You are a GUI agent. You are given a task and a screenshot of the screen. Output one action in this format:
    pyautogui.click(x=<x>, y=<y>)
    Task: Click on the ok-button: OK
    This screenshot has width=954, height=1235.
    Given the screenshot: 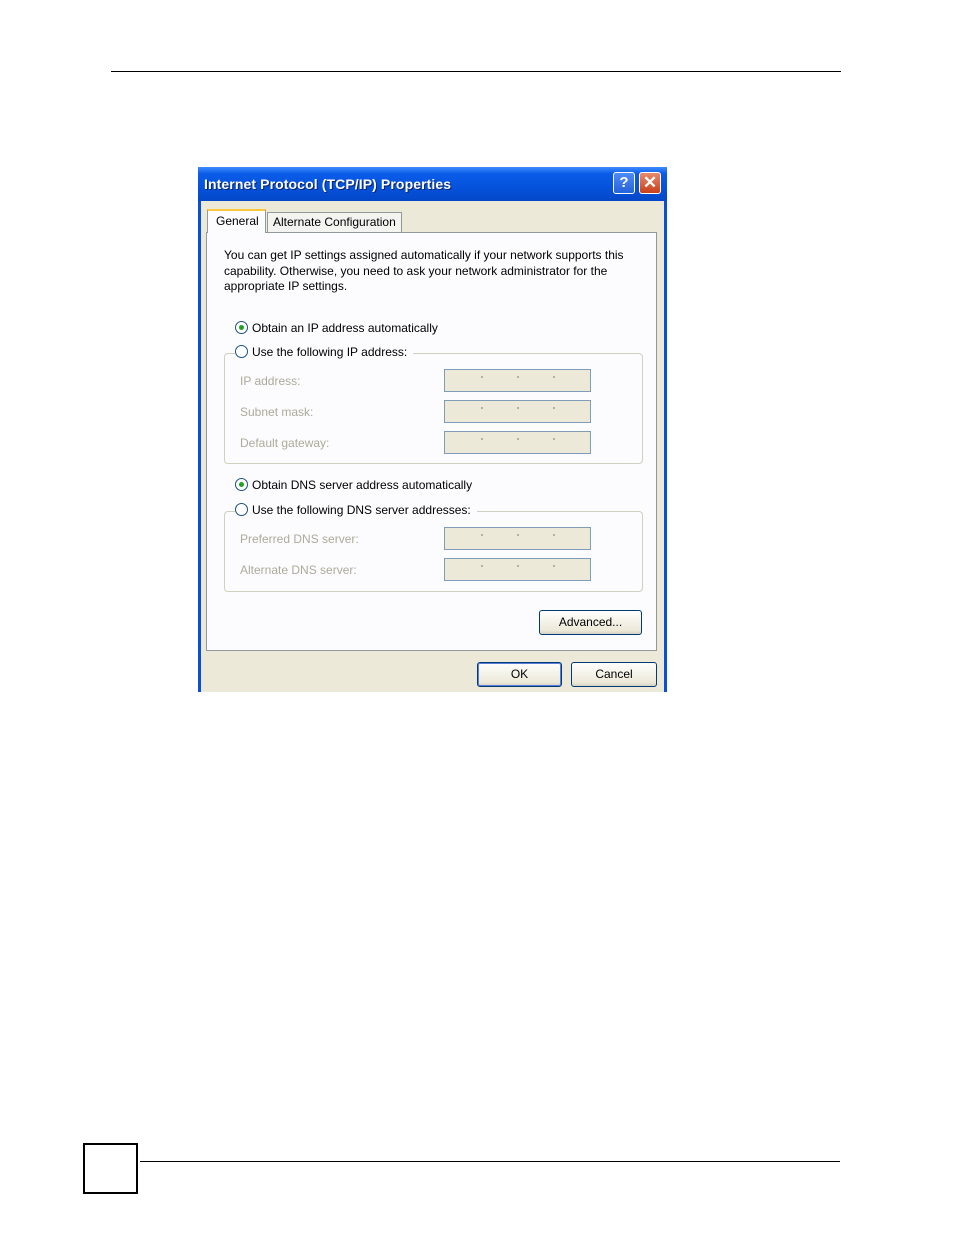 What is the action you would take?
    pyautogui.click(x=519, y=674)
    